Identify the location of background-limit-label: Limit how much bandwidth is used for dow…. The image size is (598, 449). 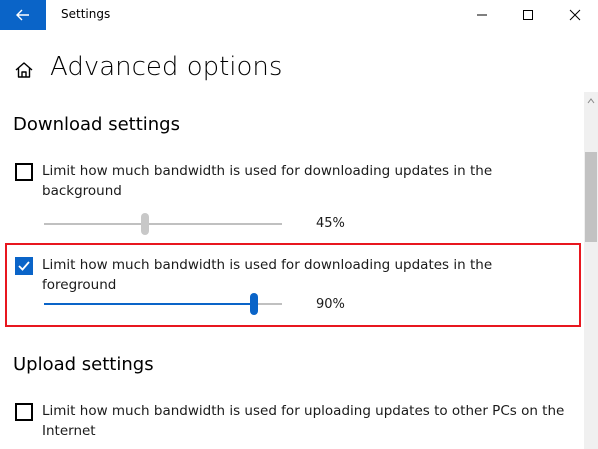
(267, 181).